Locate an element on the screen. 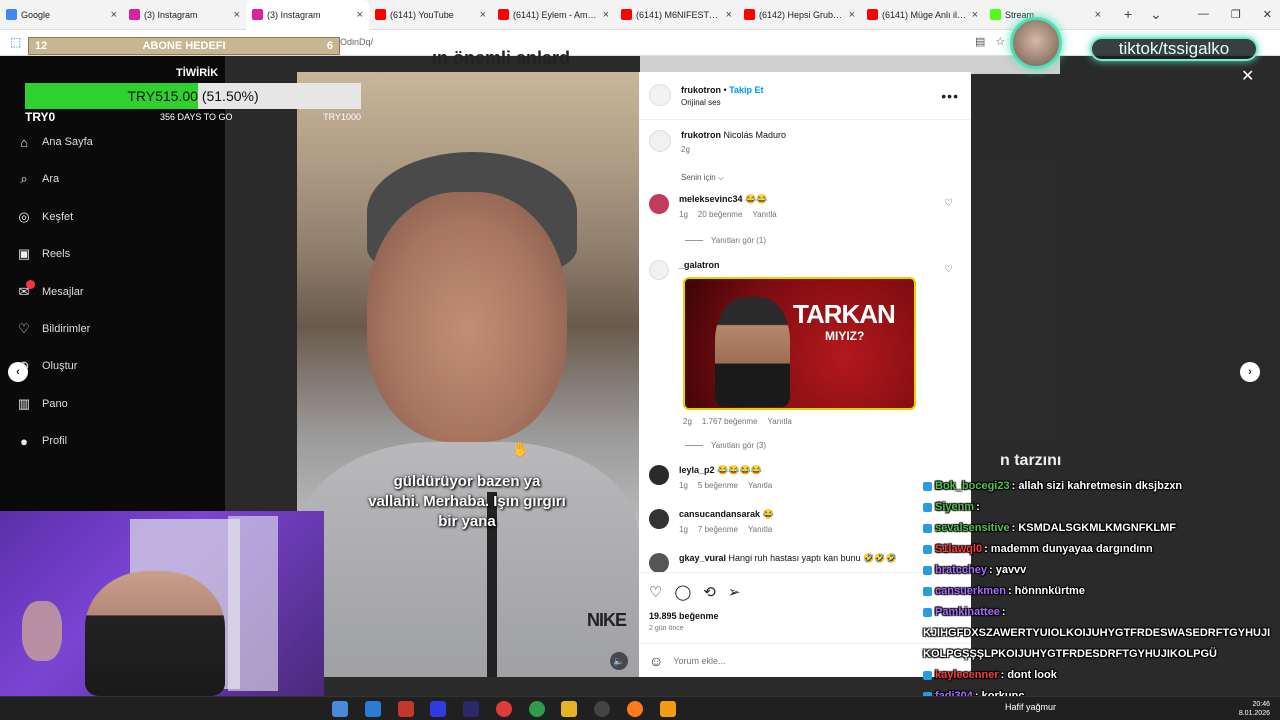  firefox-icon is located at coordinates (635, 709).